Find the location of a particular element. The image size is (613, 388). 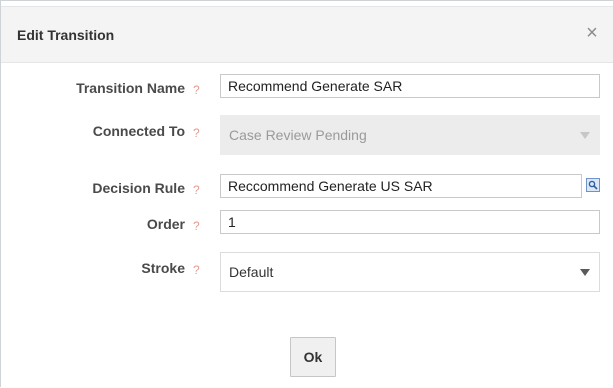

transition-name-label: Transition Name is located at coordinates (93, 88).